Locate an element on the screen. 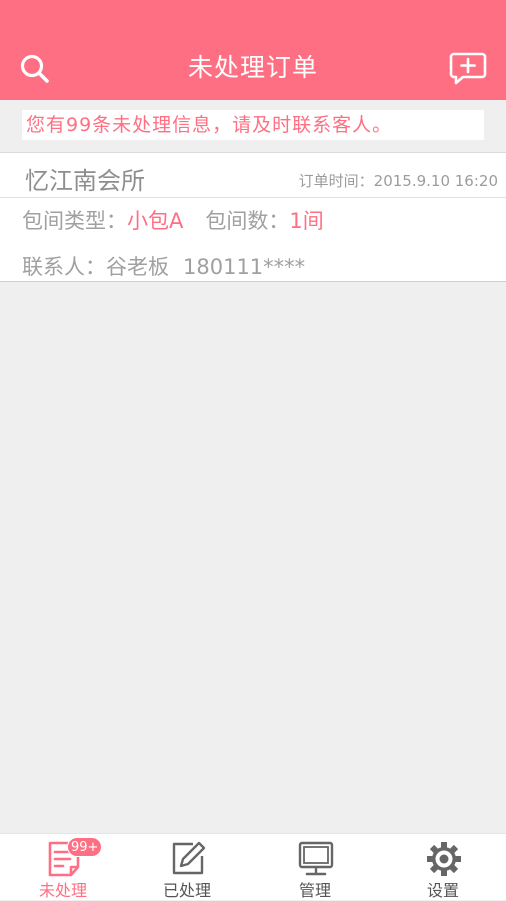  tab-processed: 已处理 is located at coordinates (187, 867).